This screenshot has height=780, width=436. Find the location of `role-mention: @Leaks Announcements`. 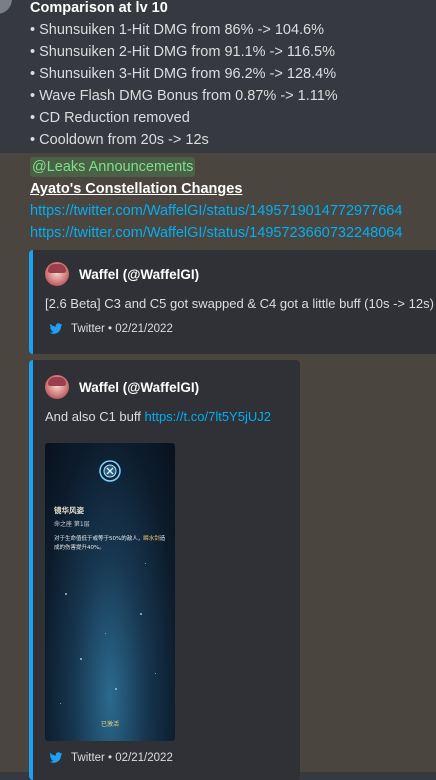

role-mention: @Leaks Announcements is located at coordinates (113, 167).